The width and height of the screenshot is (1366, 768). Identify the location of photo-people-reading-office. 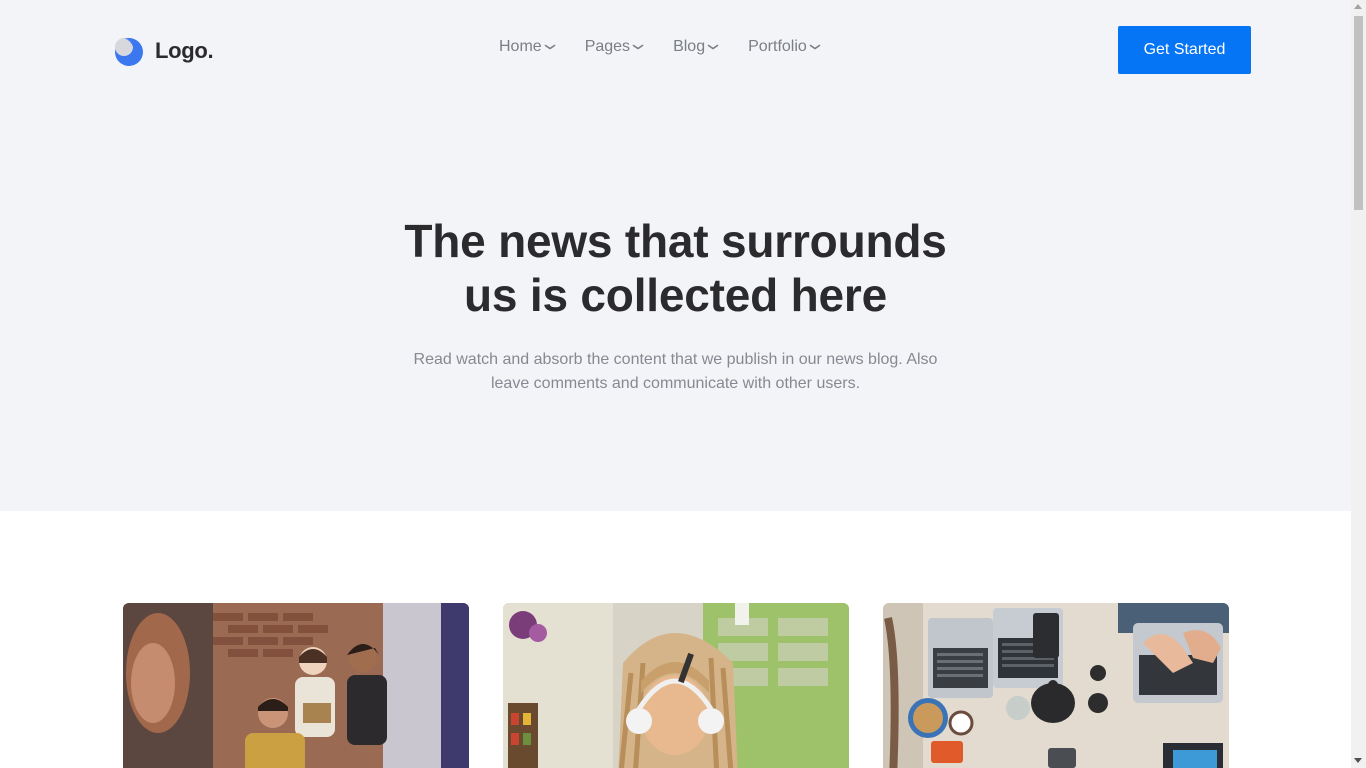
(296, 685).